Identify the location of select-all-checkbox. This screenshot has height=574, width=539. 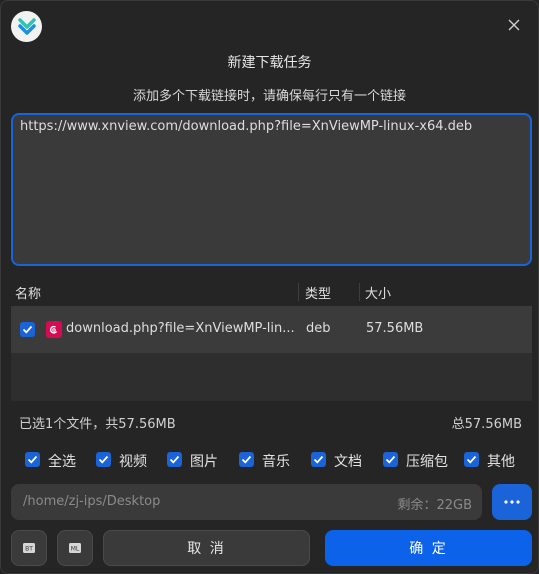
(32, 459).